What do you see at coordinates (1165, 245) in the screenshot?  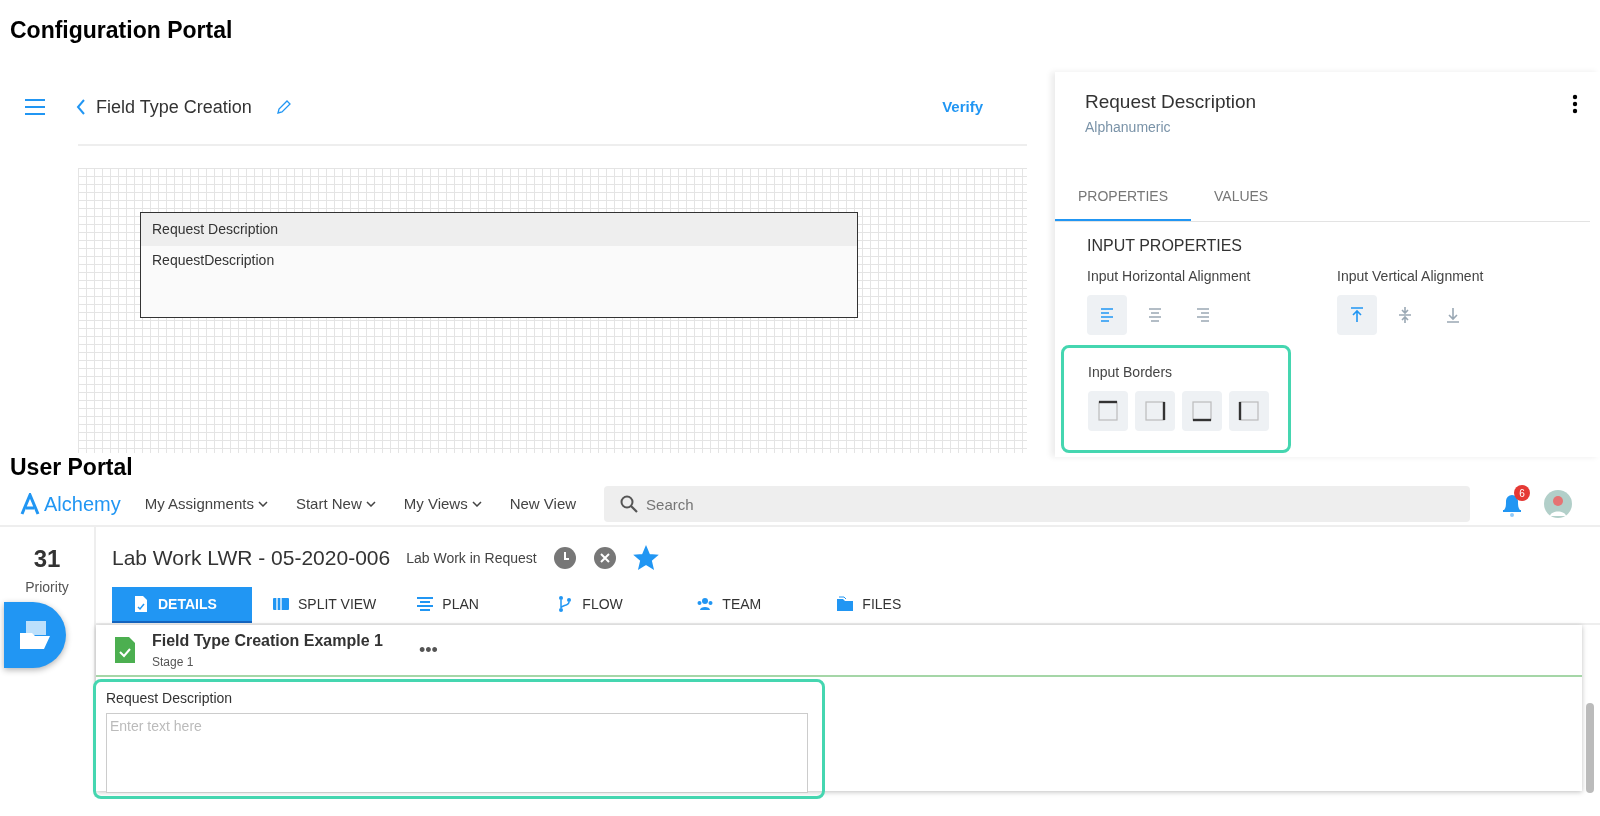 I see `section-title: INPUT PROPERTIES` at bounding box center [1165, 245].